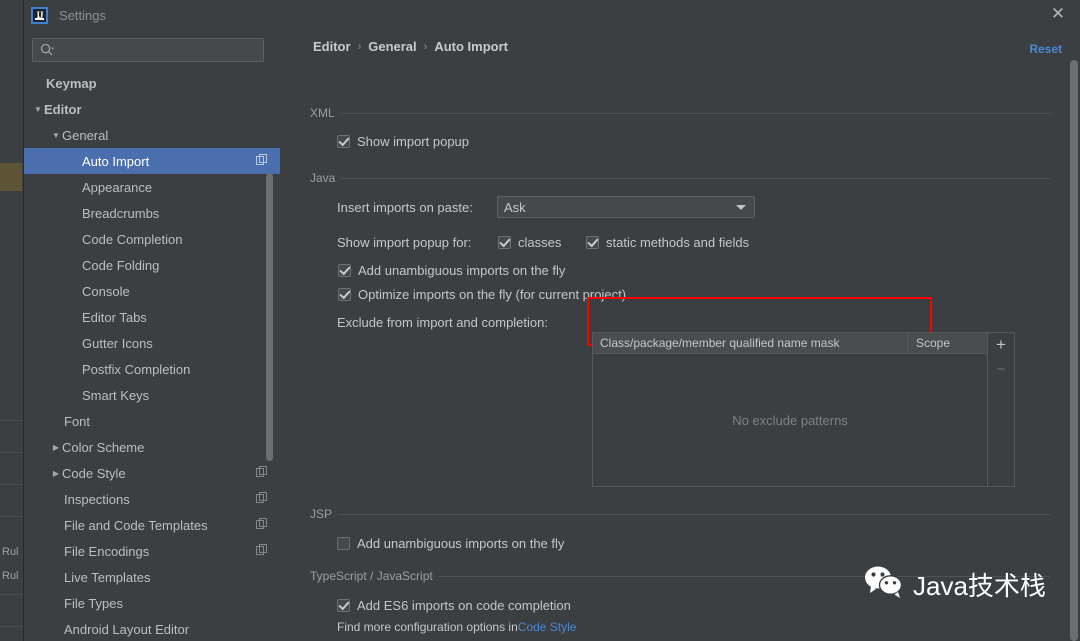  Describe the element at coordinates (127, 629) in the screenshot. I see `sidebar-item-label: Android Layout Editor` at that location.